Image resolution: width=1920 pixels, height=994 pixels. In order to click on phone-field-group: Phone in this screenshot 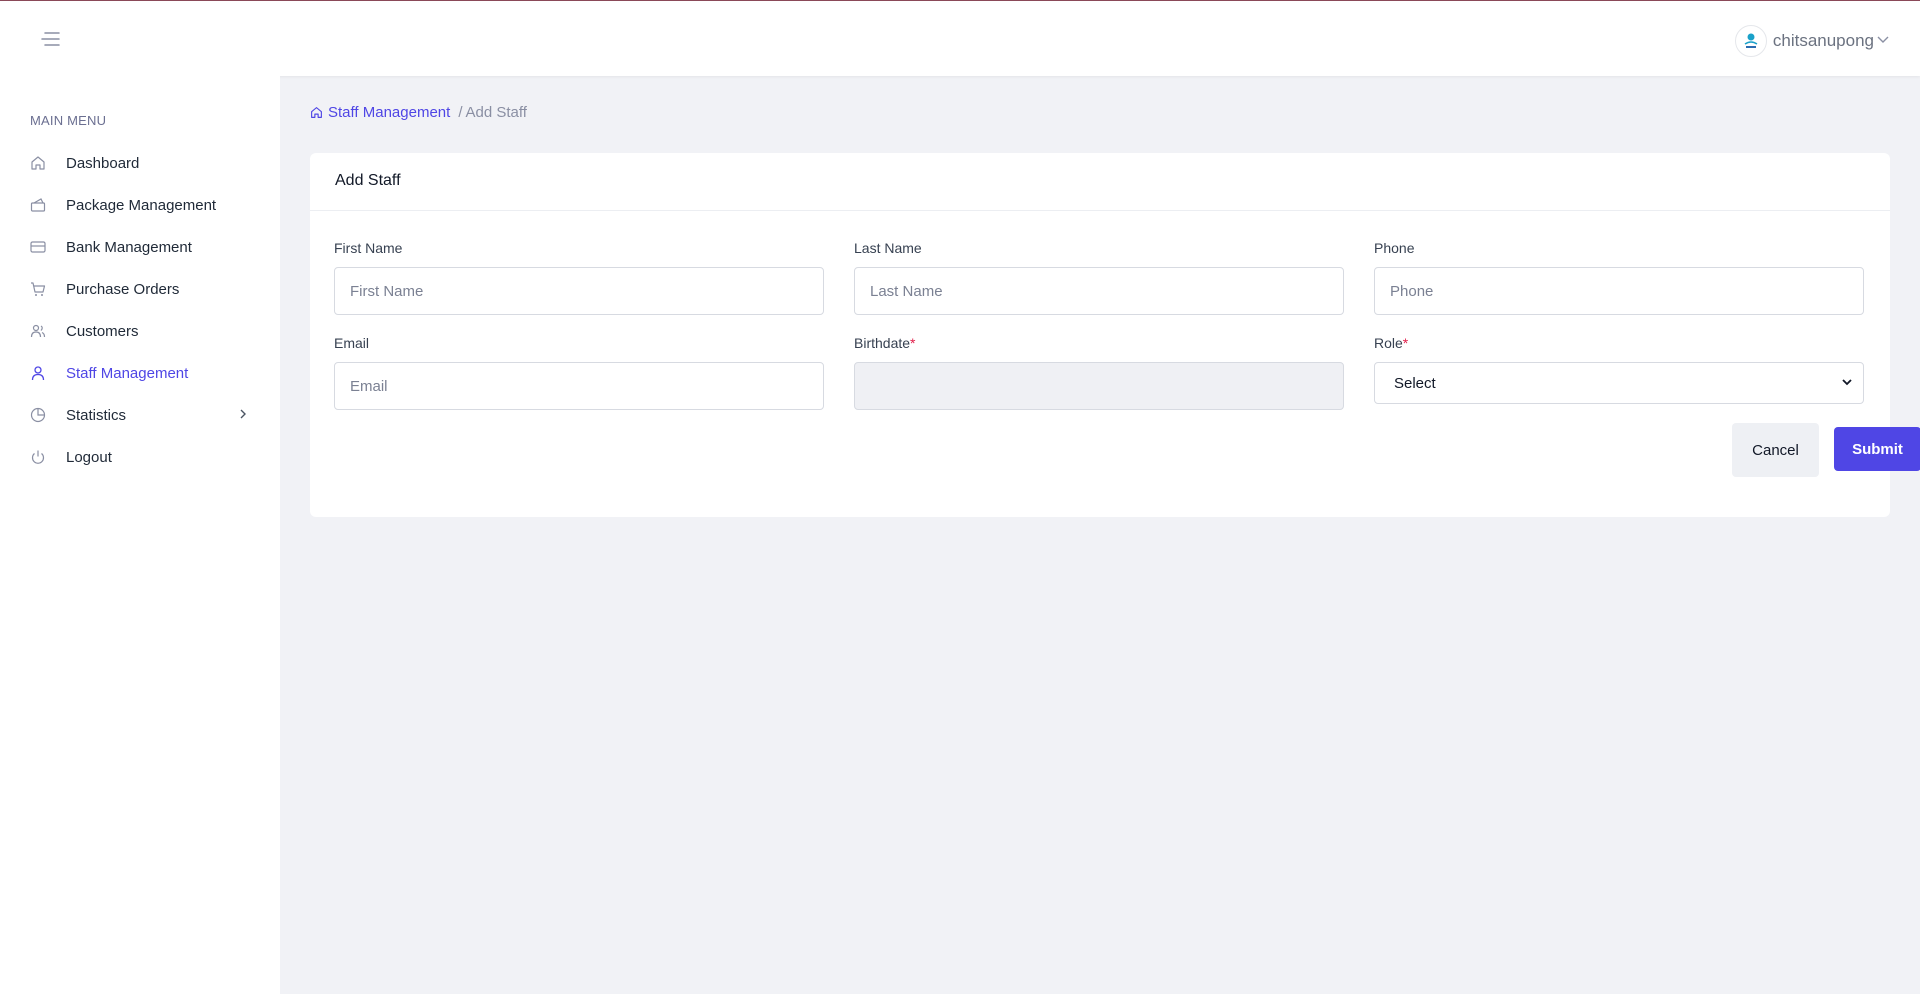, I will do `click(1619, 277)`.